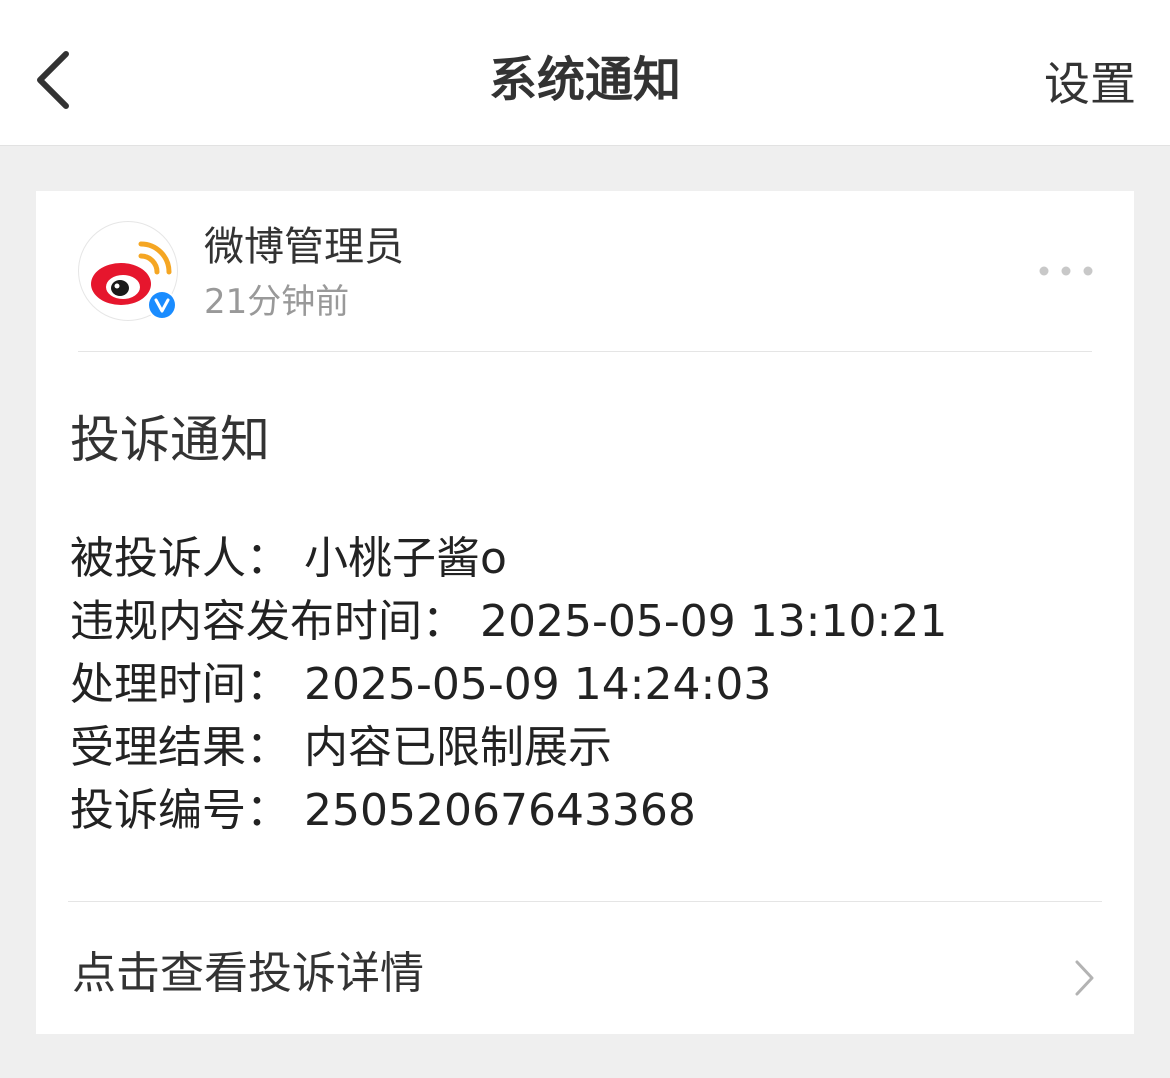 This screenshot has height=1078, width=1170. I want to click on detail-row-result: 受理结果： 内容已限制展示, so click(585, 747).